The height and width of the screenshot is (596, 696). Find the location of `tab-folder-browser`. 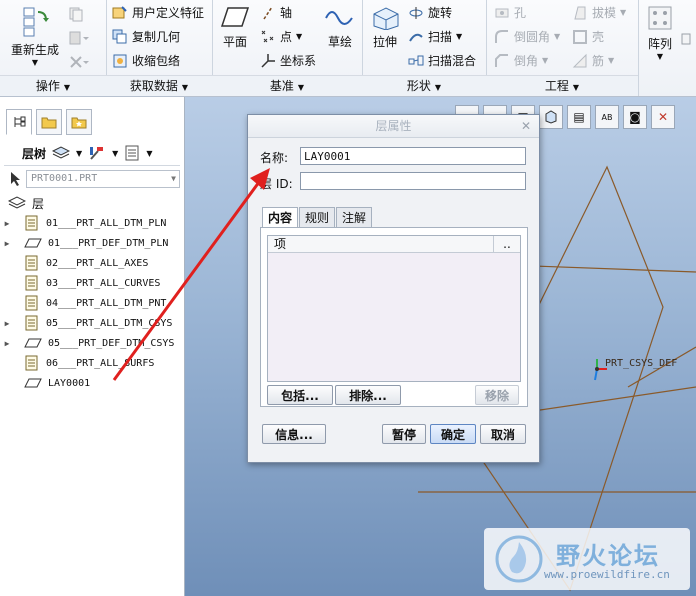

tab-folder-browser is located at coordinates (49, 122).